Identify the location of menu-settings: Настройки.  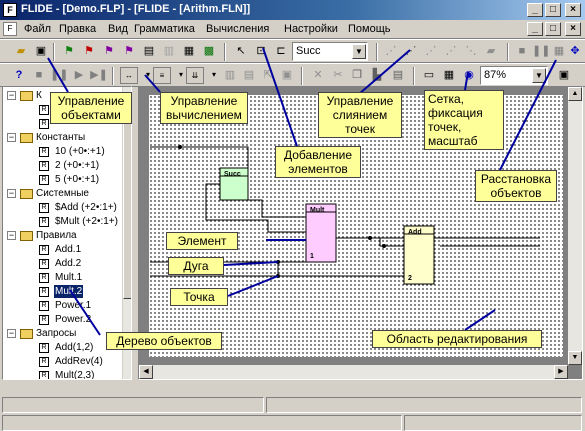
(311, 29).